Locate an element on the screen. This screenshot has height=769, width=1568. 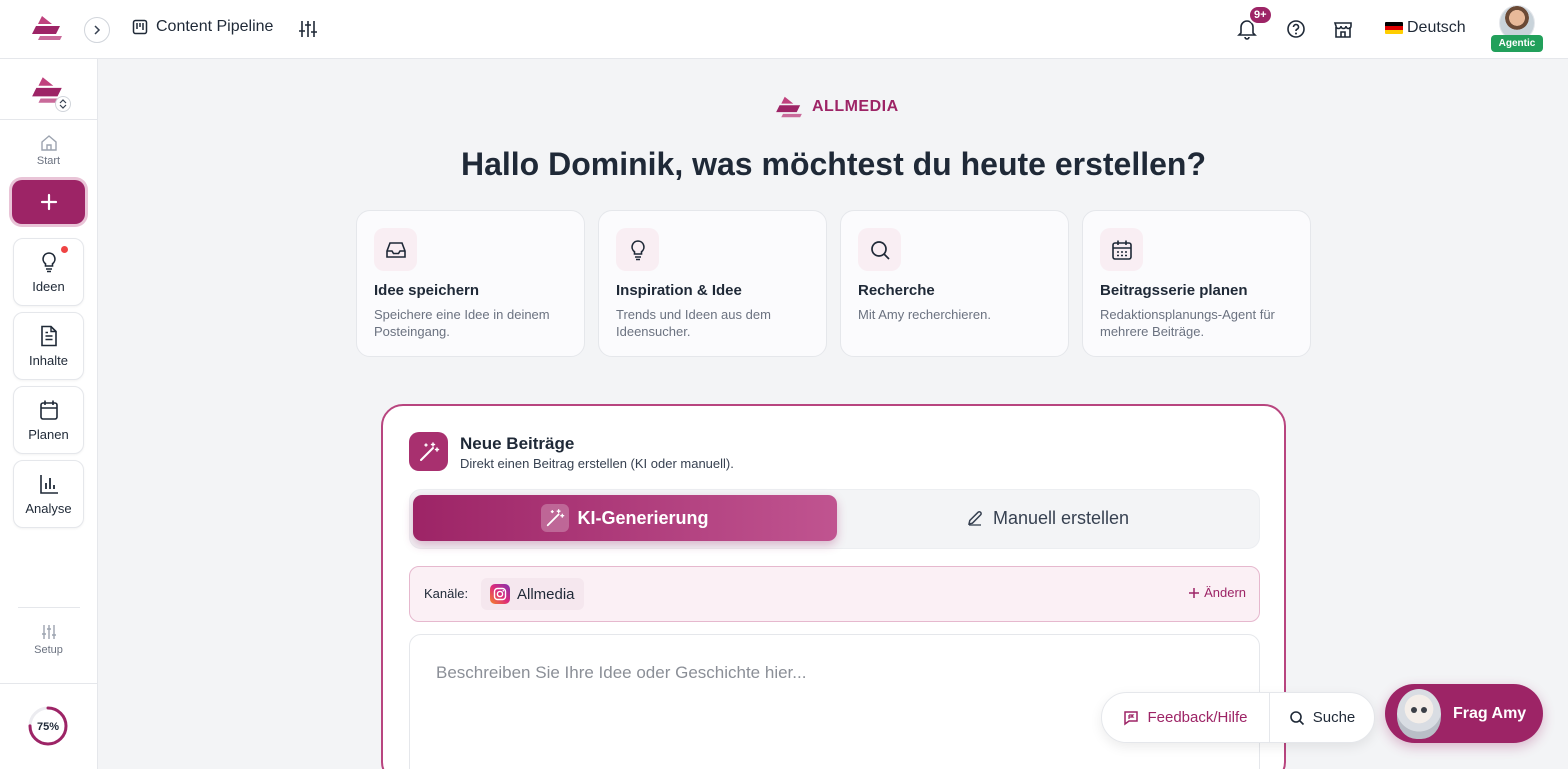
progress-ring-icon: 75% is located at coordinates (48, 726).